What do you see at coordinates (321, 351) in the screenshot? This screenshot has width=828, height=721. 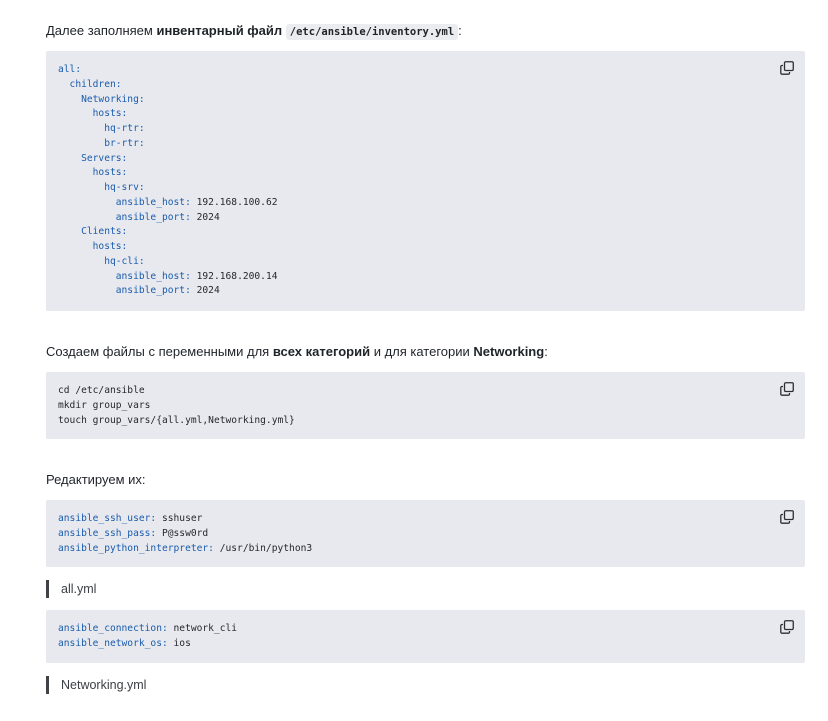 I see `group-vars-intro-bold1: всех категорий` at bounding box center [321, 351].